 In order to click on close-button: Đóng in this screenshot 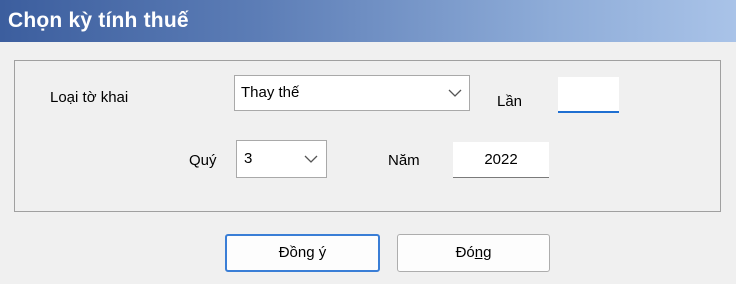, I will do `click(473, 253)`.